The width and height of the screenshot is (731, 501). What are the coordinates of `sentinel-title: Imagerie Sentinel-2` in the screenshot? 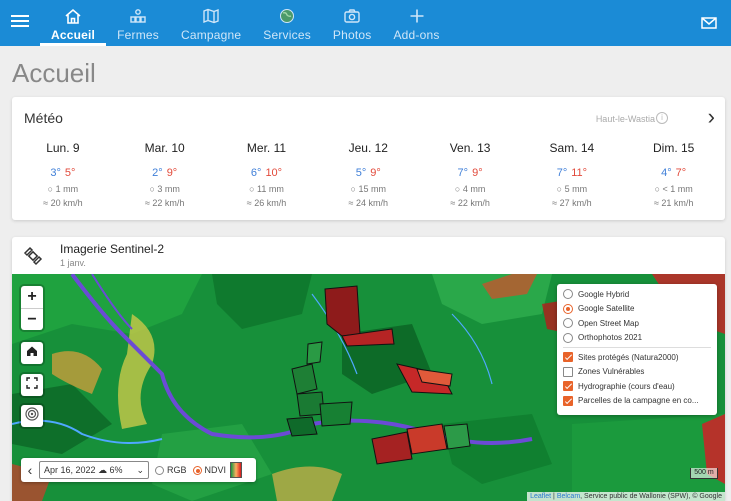 It's located at (112, 249).